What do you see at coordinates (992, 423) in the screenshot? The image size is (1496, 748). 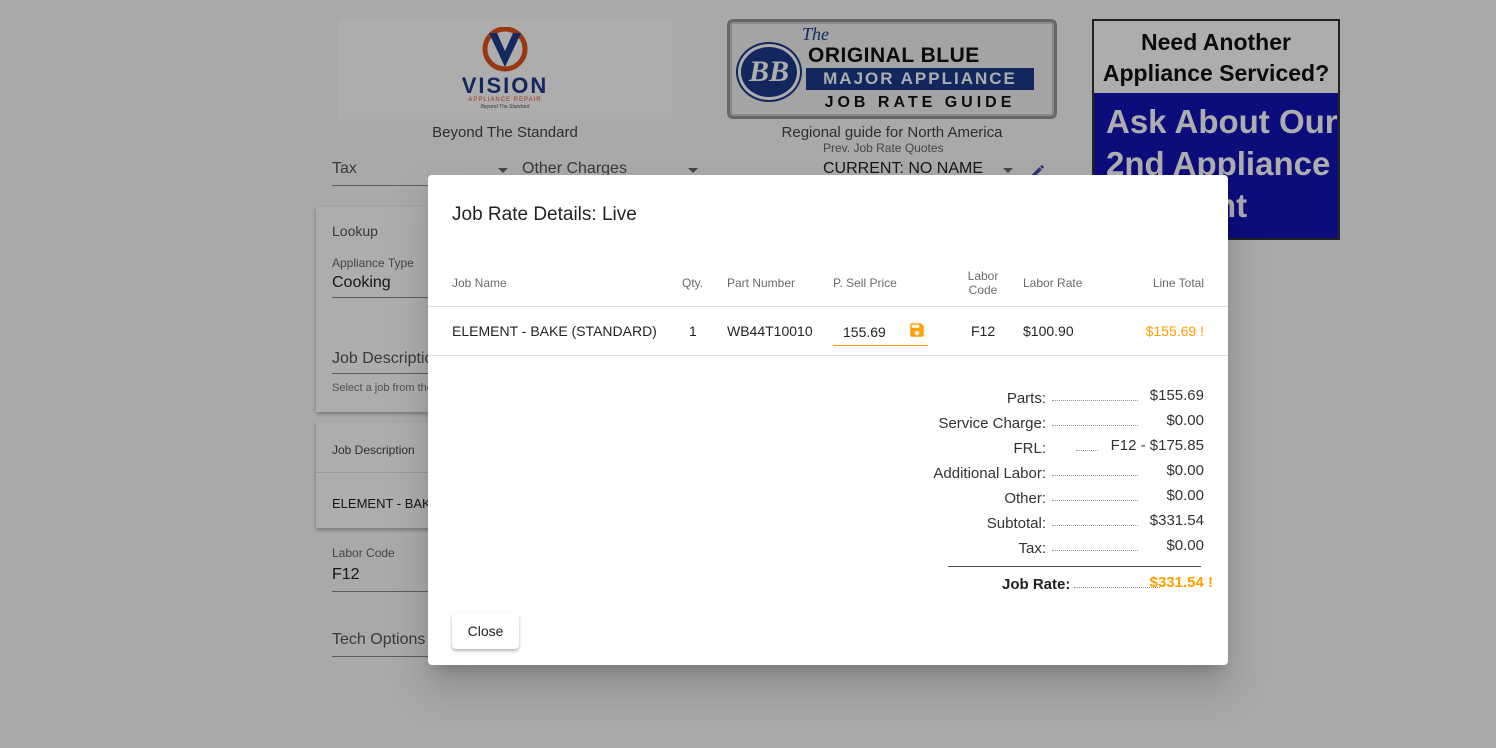 I see `summary-label: Service Charge:` at bounding box center [992, 423].